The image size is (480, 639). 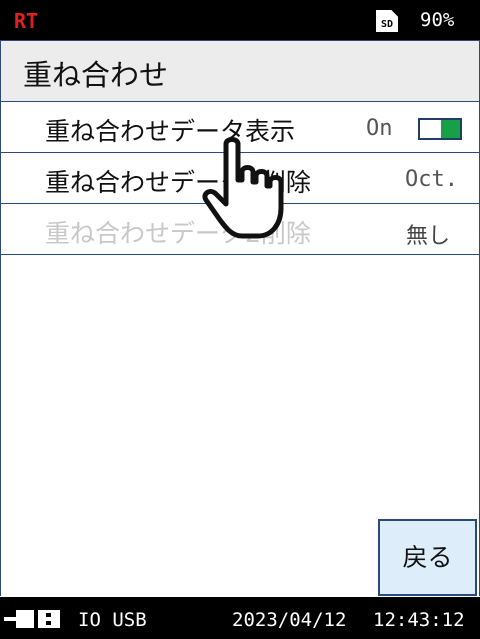 I want to click on page-title: 重ね合わせ, so click(x=96, y=75).